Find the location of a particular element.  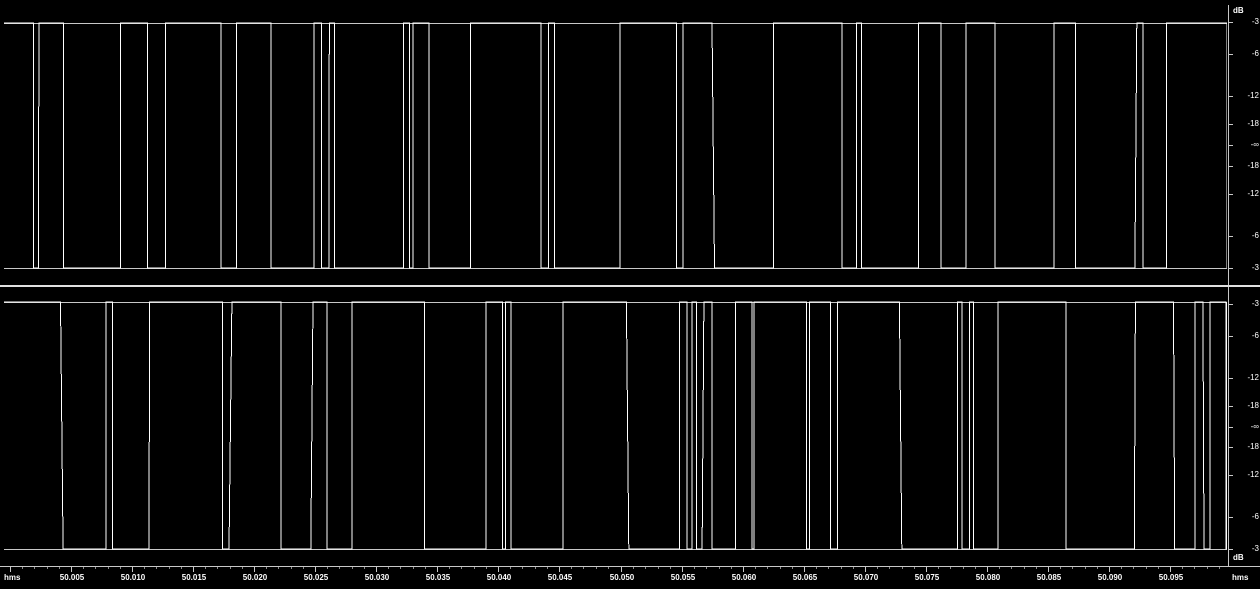

time-label: 50.005 is located at coordinates (72, 577).